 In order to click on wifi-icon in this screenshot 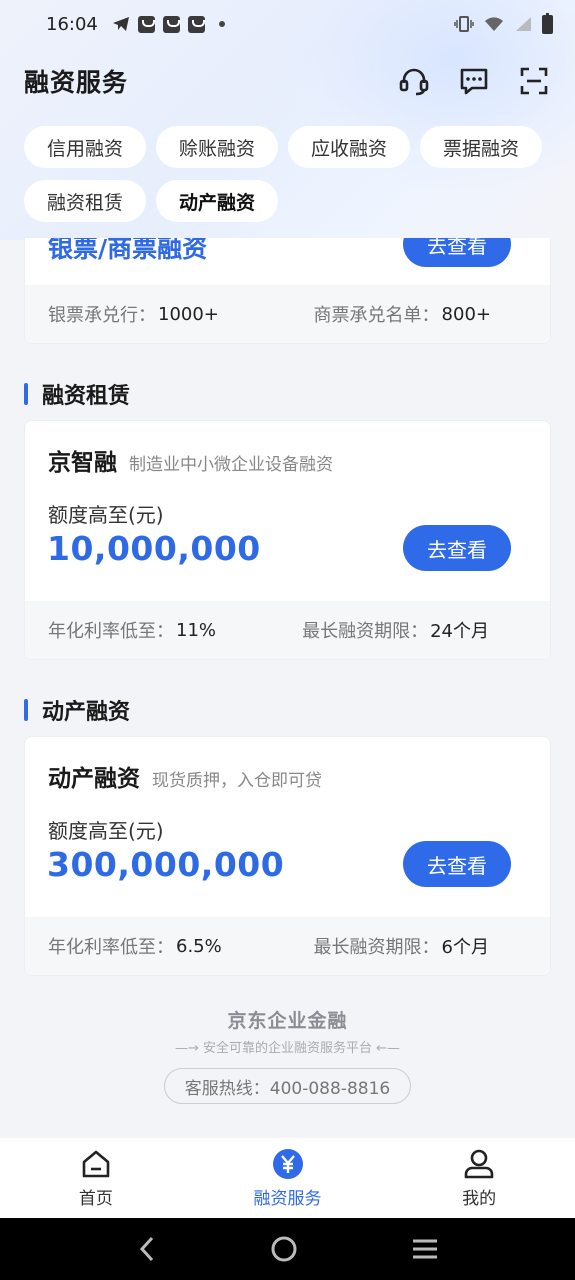, I will do `click(494, 24)`.